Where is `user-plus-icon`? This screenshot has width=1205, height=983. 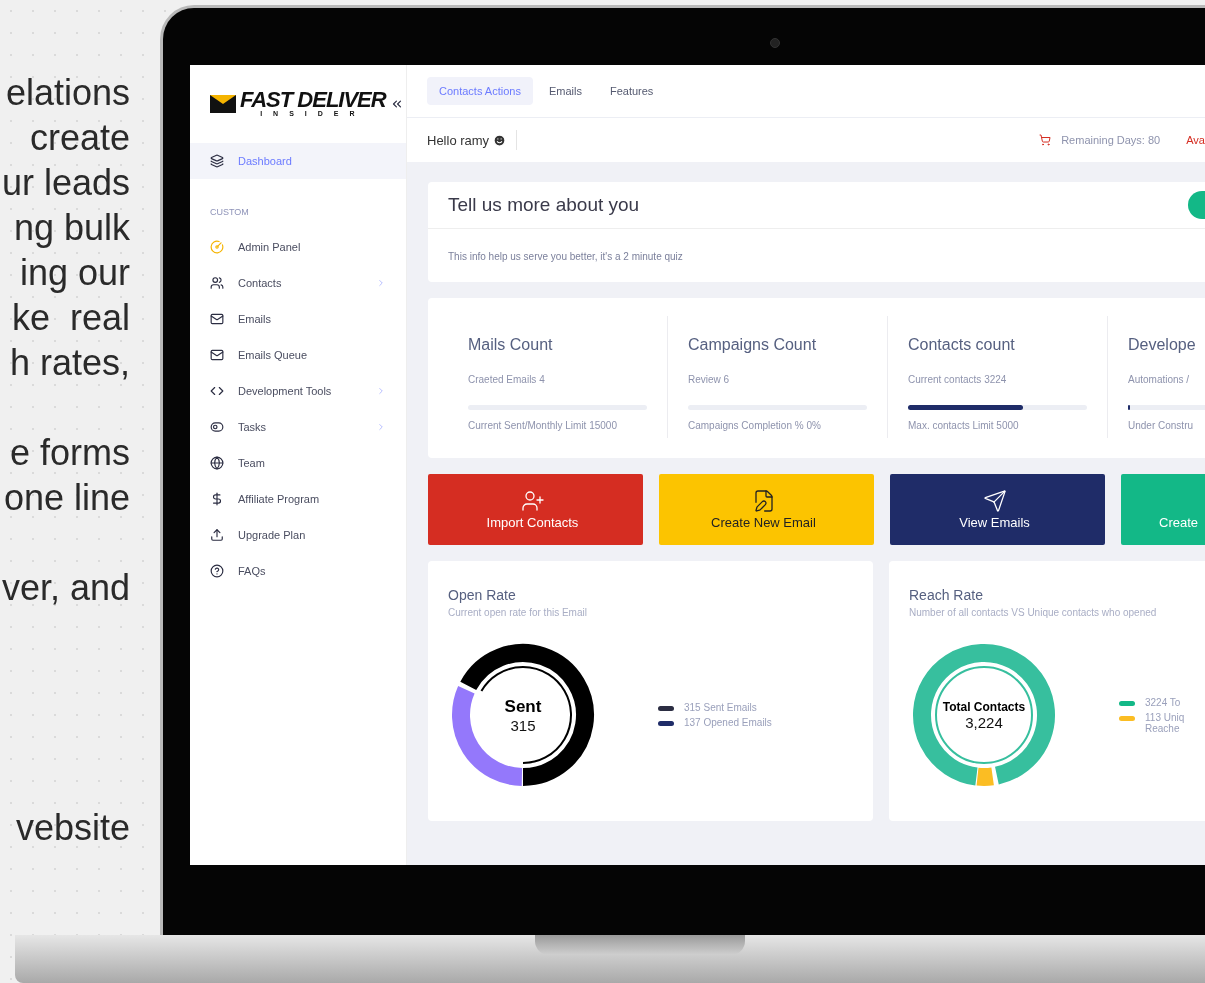
user-plus-icon is located at coordinates (532, 501).